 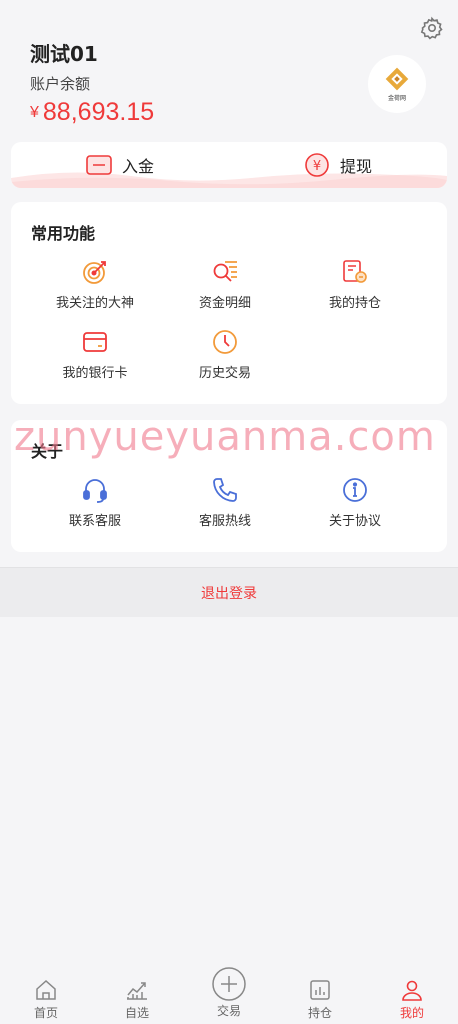 What do you see at coordinates (320, 990) in the screenshot?
I see `bars-icon` at bounding box center [320, 990].